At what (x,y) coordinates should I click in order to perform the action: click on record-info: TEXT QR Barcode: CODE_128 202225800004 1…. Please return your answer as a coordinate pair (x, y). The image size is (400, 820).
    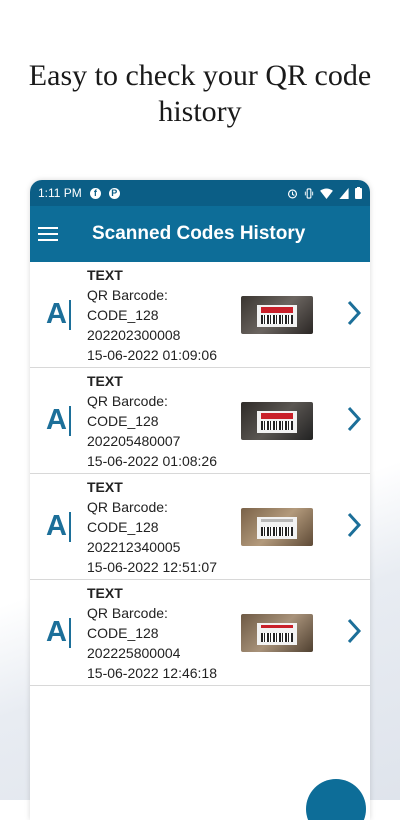
    Looking at the image, I should click on (163, 633).